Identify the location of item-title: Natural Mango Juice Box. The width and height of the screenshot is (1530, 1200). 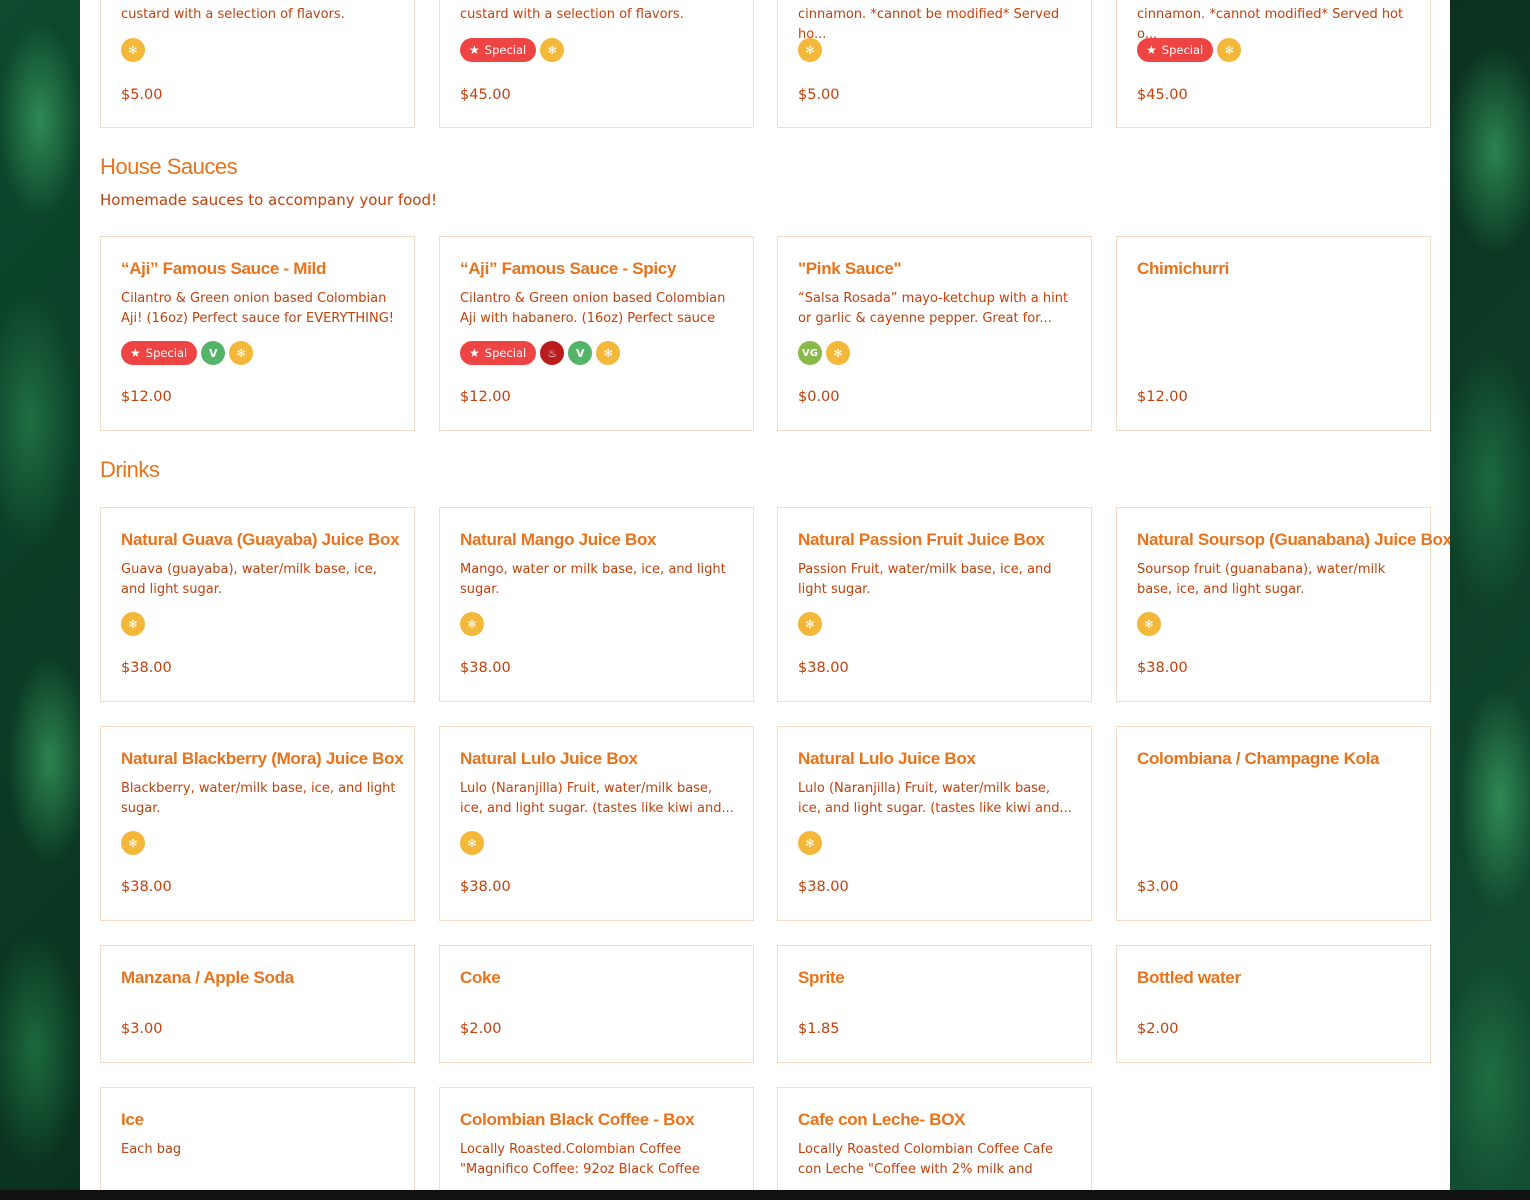
(558, 539).